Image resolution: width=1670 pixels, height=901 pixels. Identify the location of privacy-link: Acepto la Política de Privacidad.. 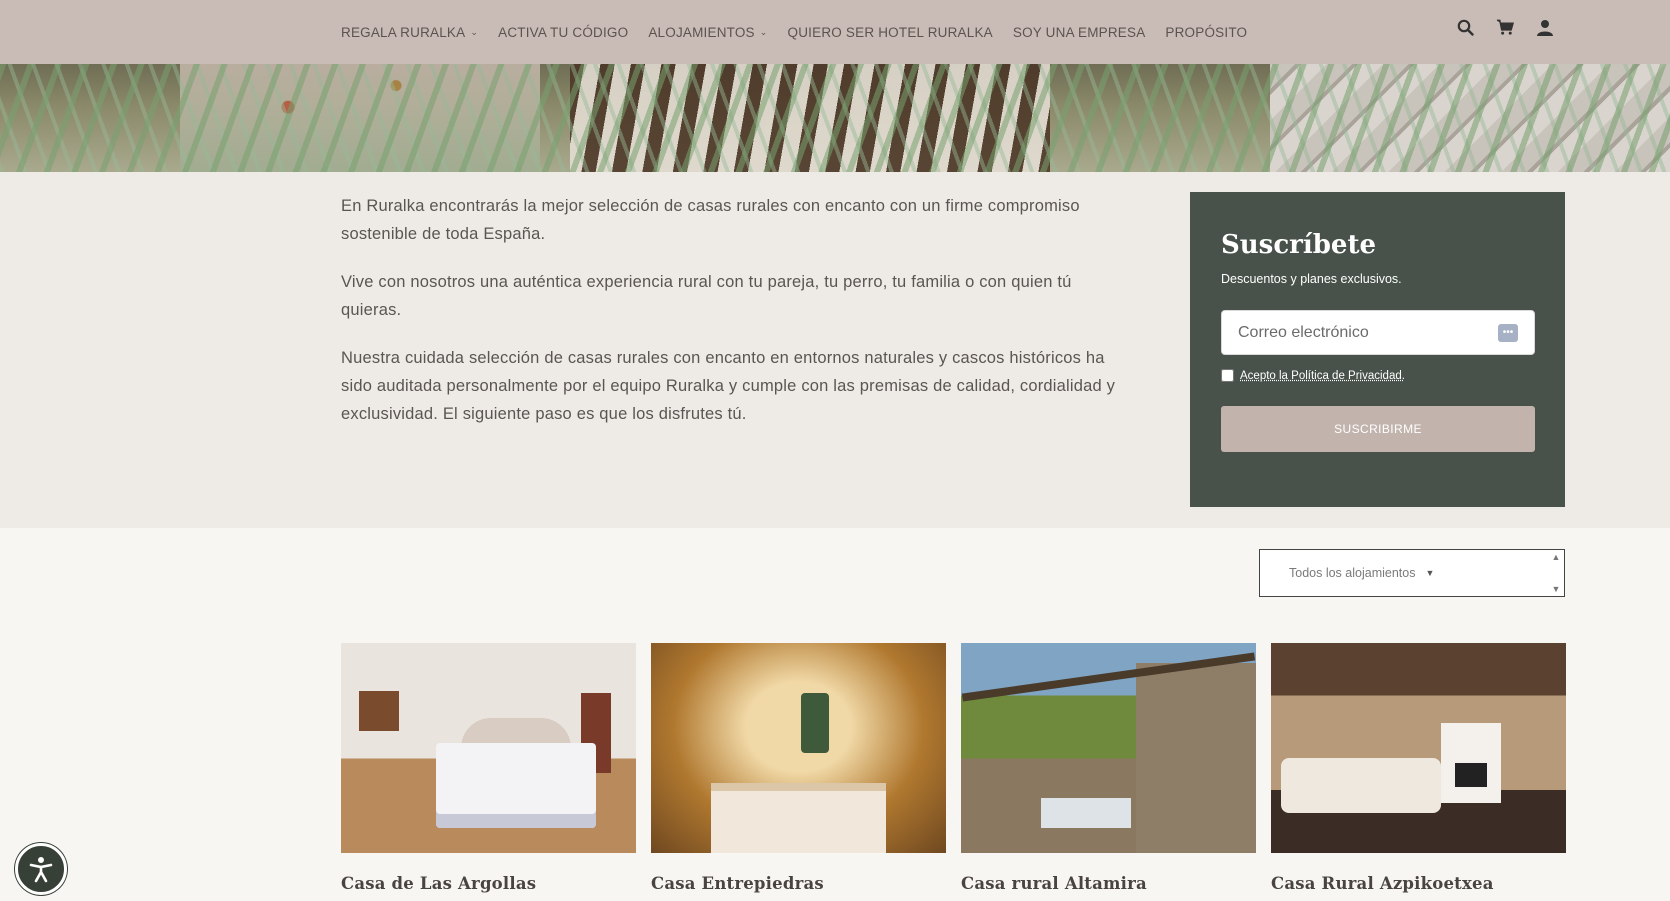
(1322, 376).